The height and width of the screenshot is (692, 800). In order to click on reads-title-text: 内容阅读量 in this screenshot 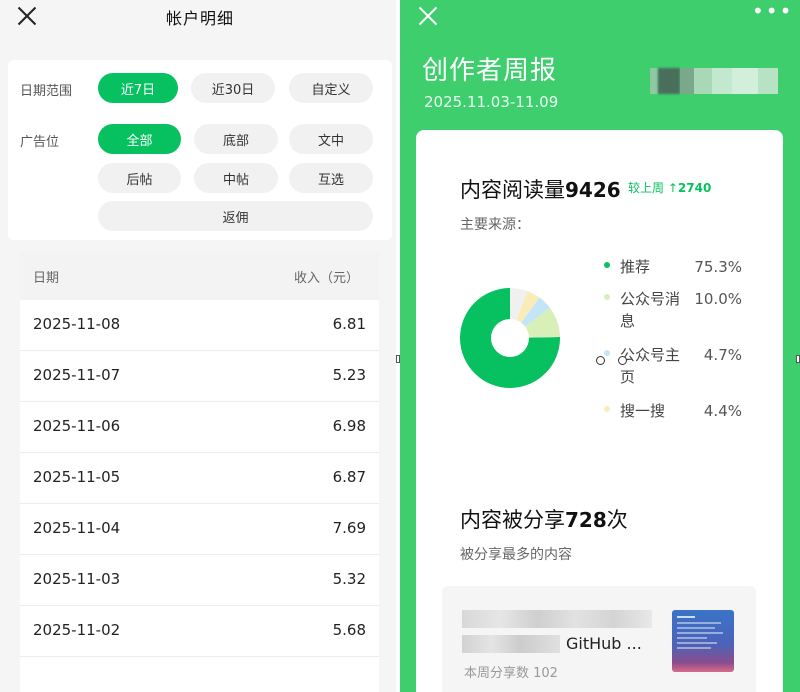, I will do `click(512, 190)`.